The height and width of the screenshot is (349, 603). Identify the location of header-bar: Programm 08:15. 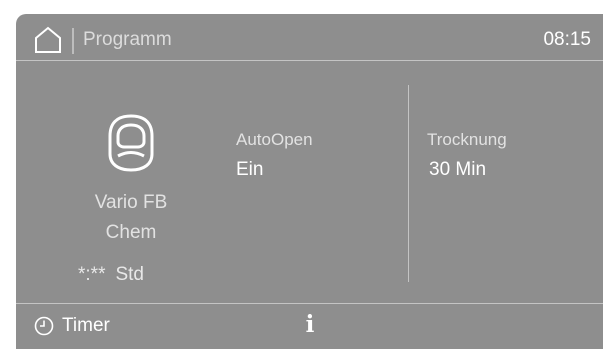
(309, 37).